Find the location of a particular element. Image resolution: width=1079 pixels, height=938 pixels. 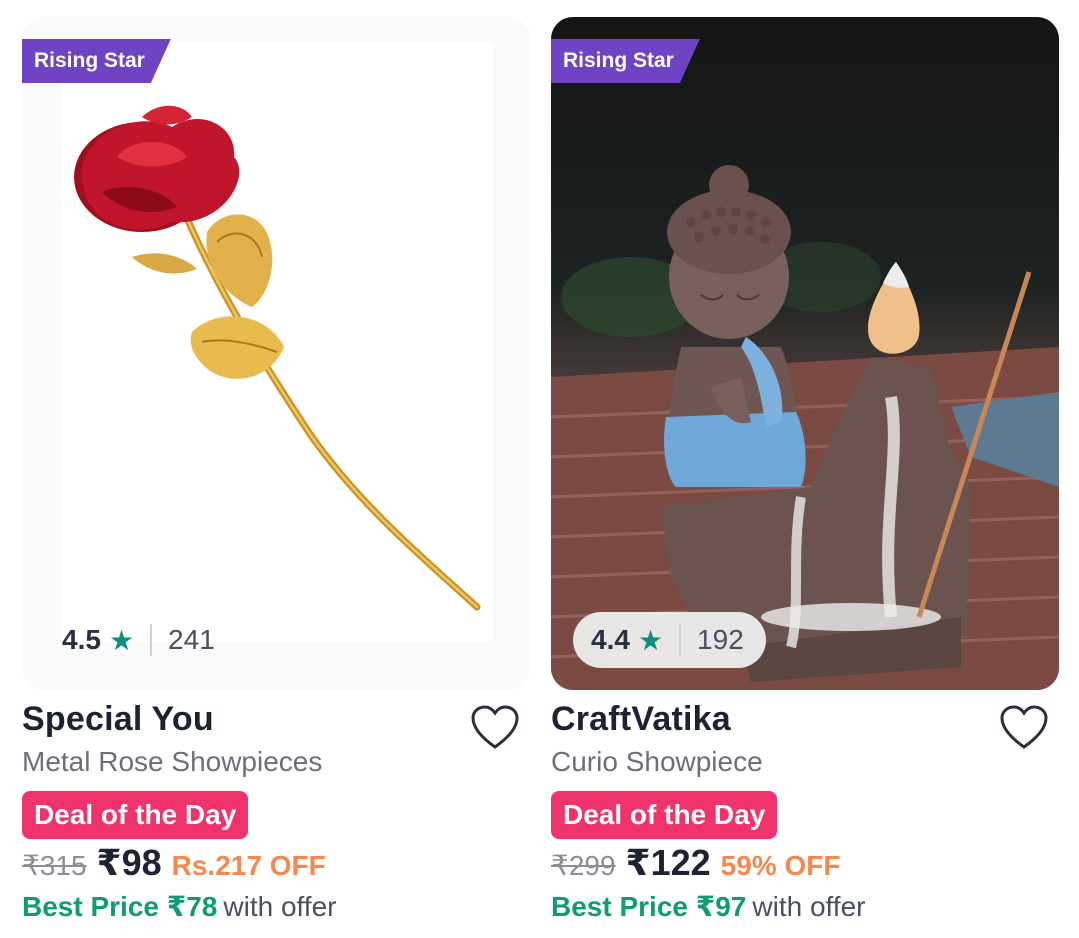

original-price: ₹299 is located at coordinates (583, 865).